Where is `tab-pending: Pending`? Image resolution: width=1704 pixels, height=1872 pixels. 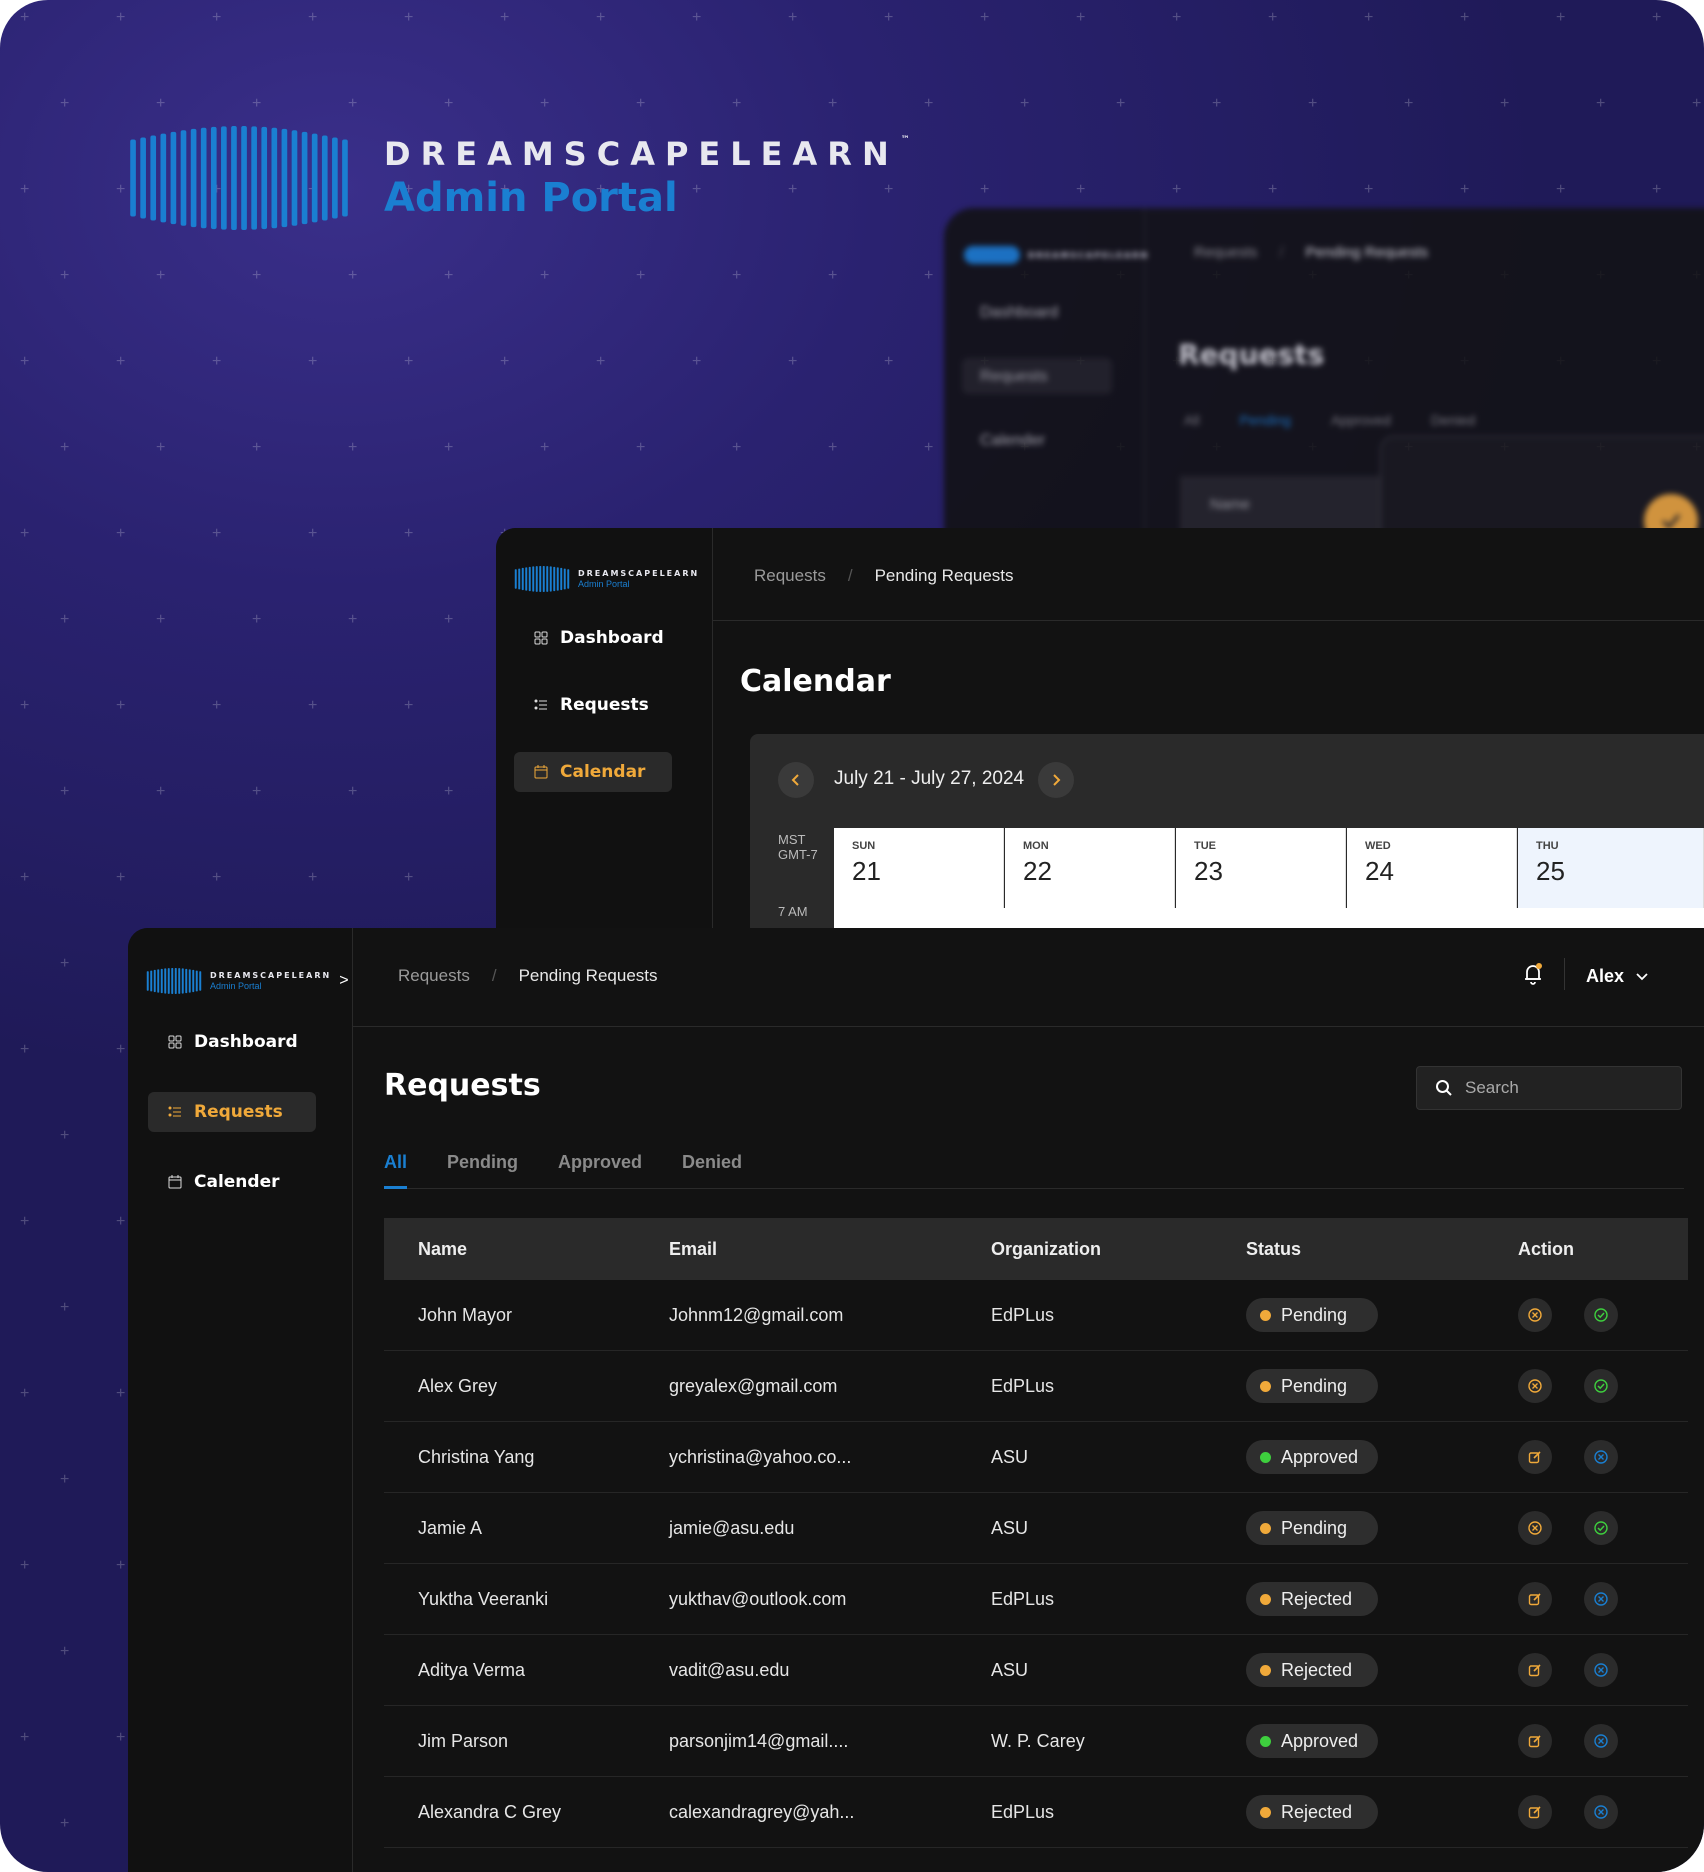
tab-pending: Pending is located at coordinates (482, 1170).